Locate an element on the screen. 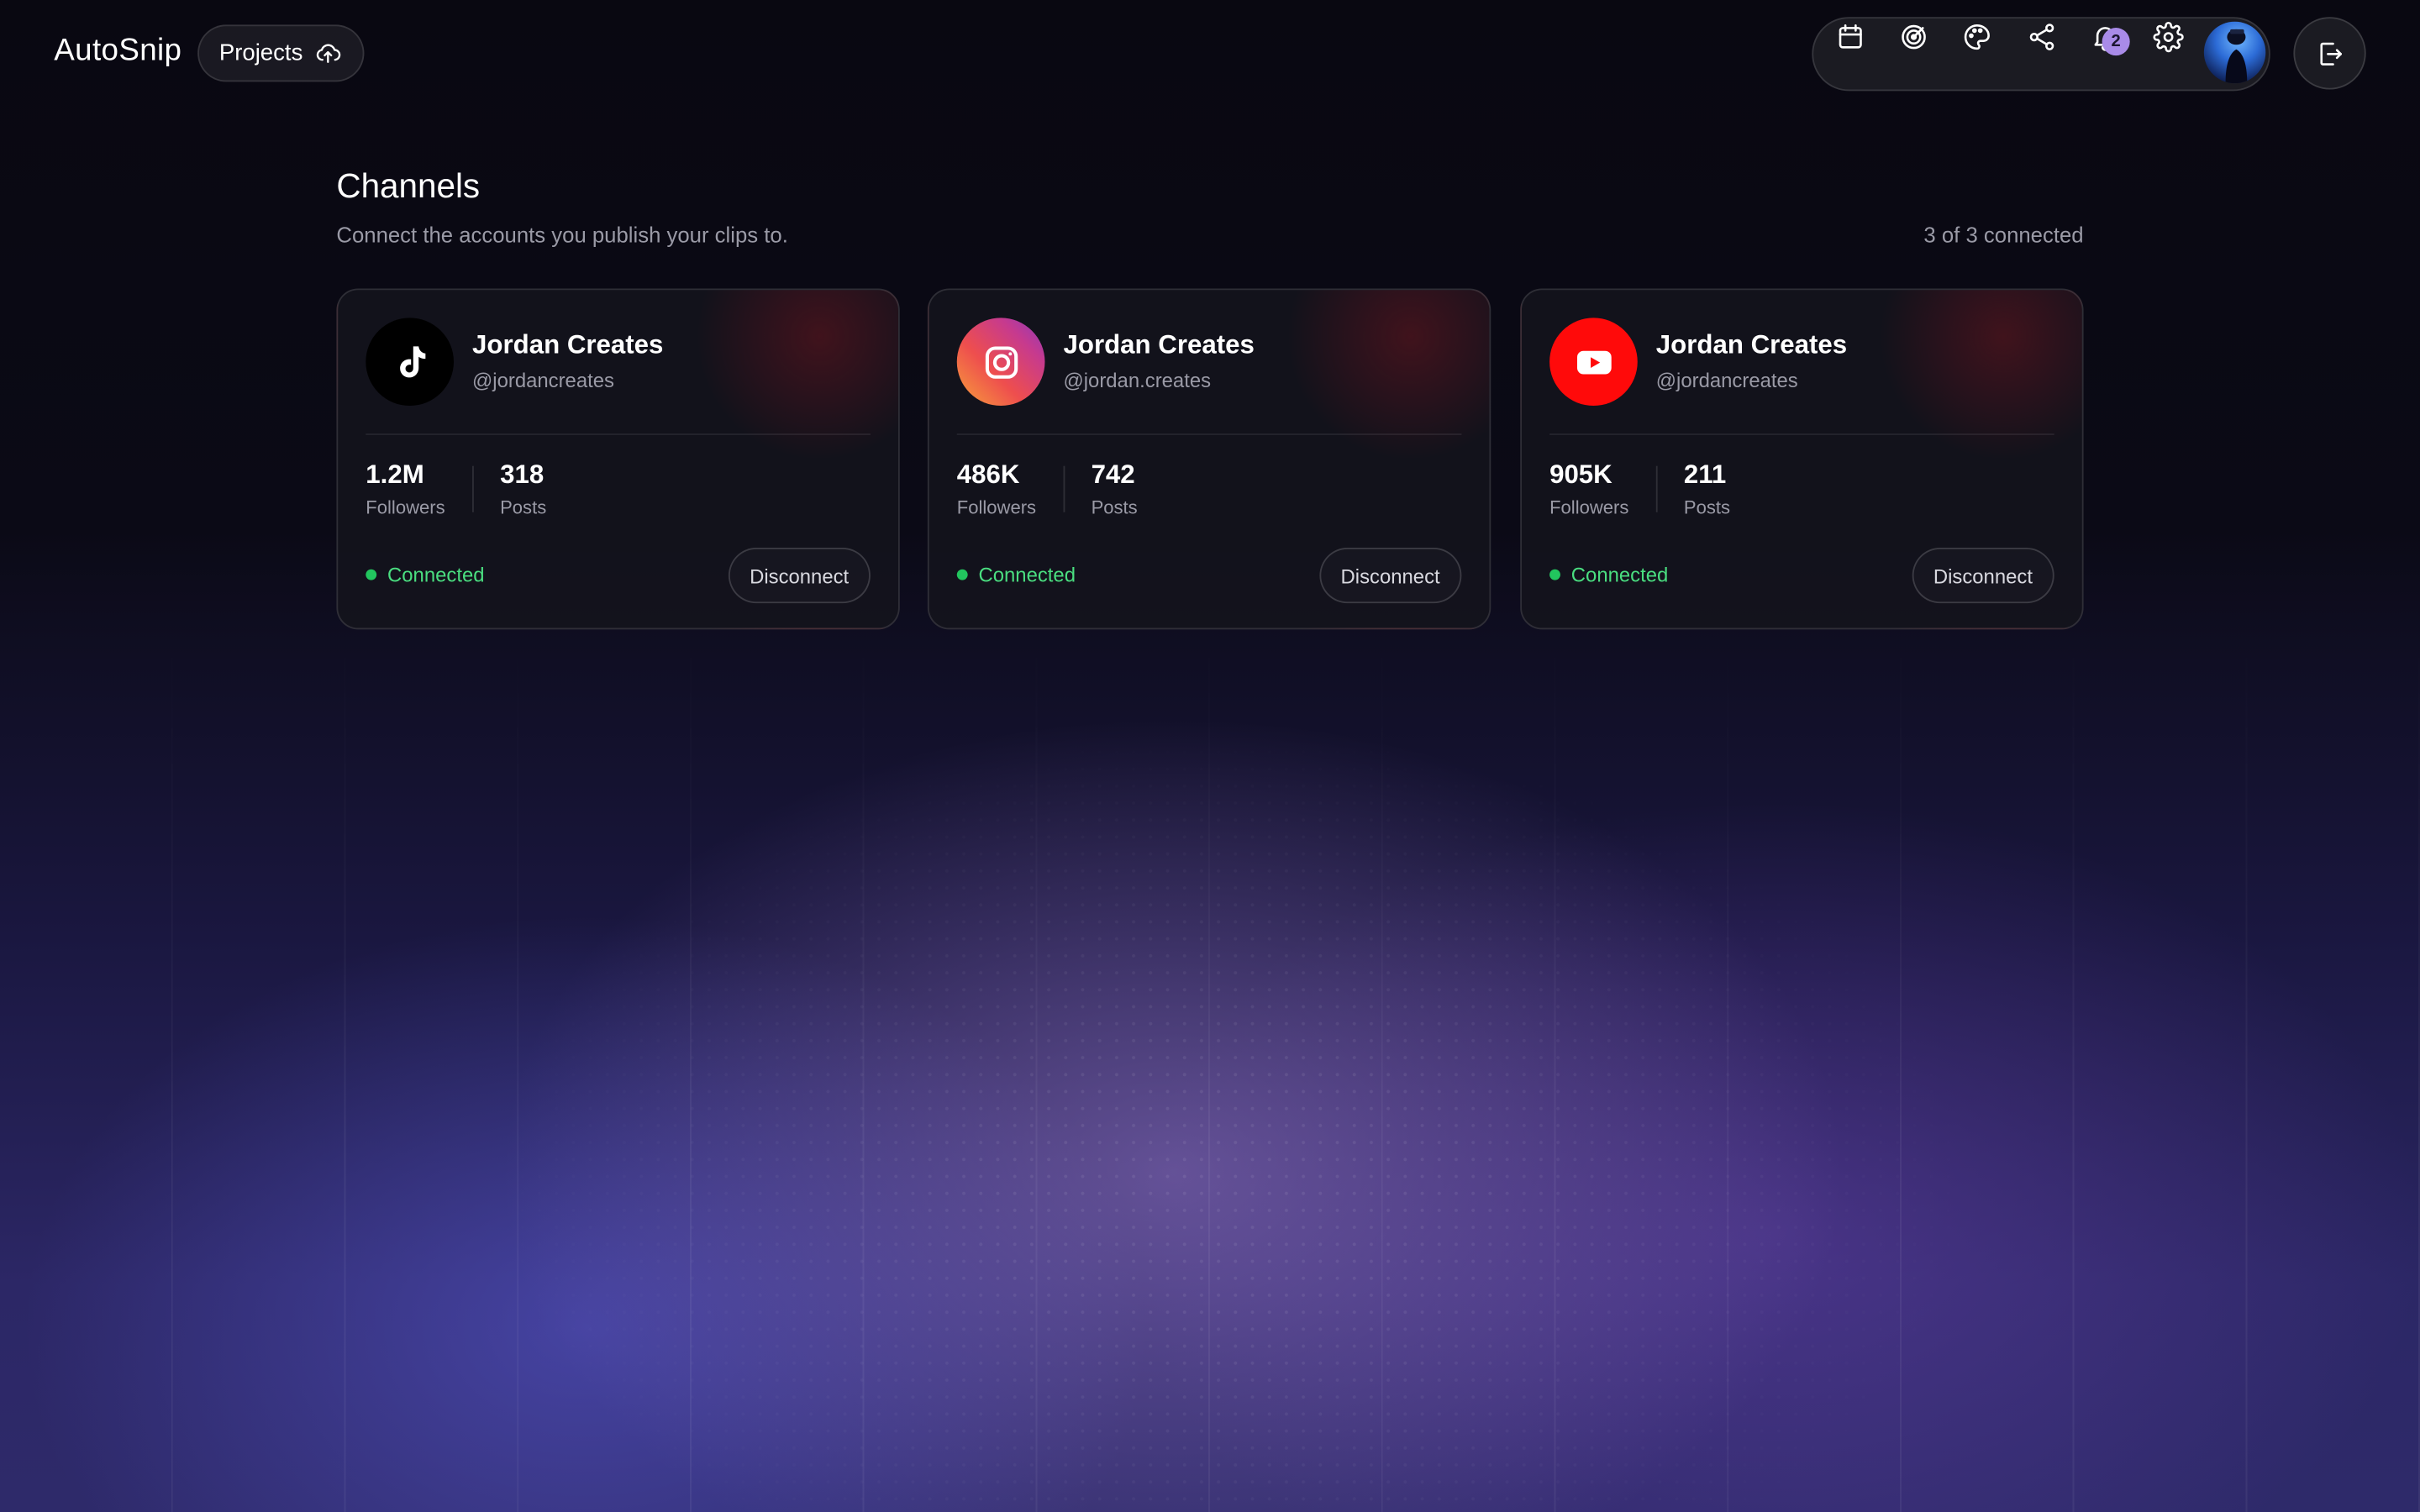 Image resolution: width=2420 pixels, height=1512 pixels. palette-button is located at coordinates (1978, 36).